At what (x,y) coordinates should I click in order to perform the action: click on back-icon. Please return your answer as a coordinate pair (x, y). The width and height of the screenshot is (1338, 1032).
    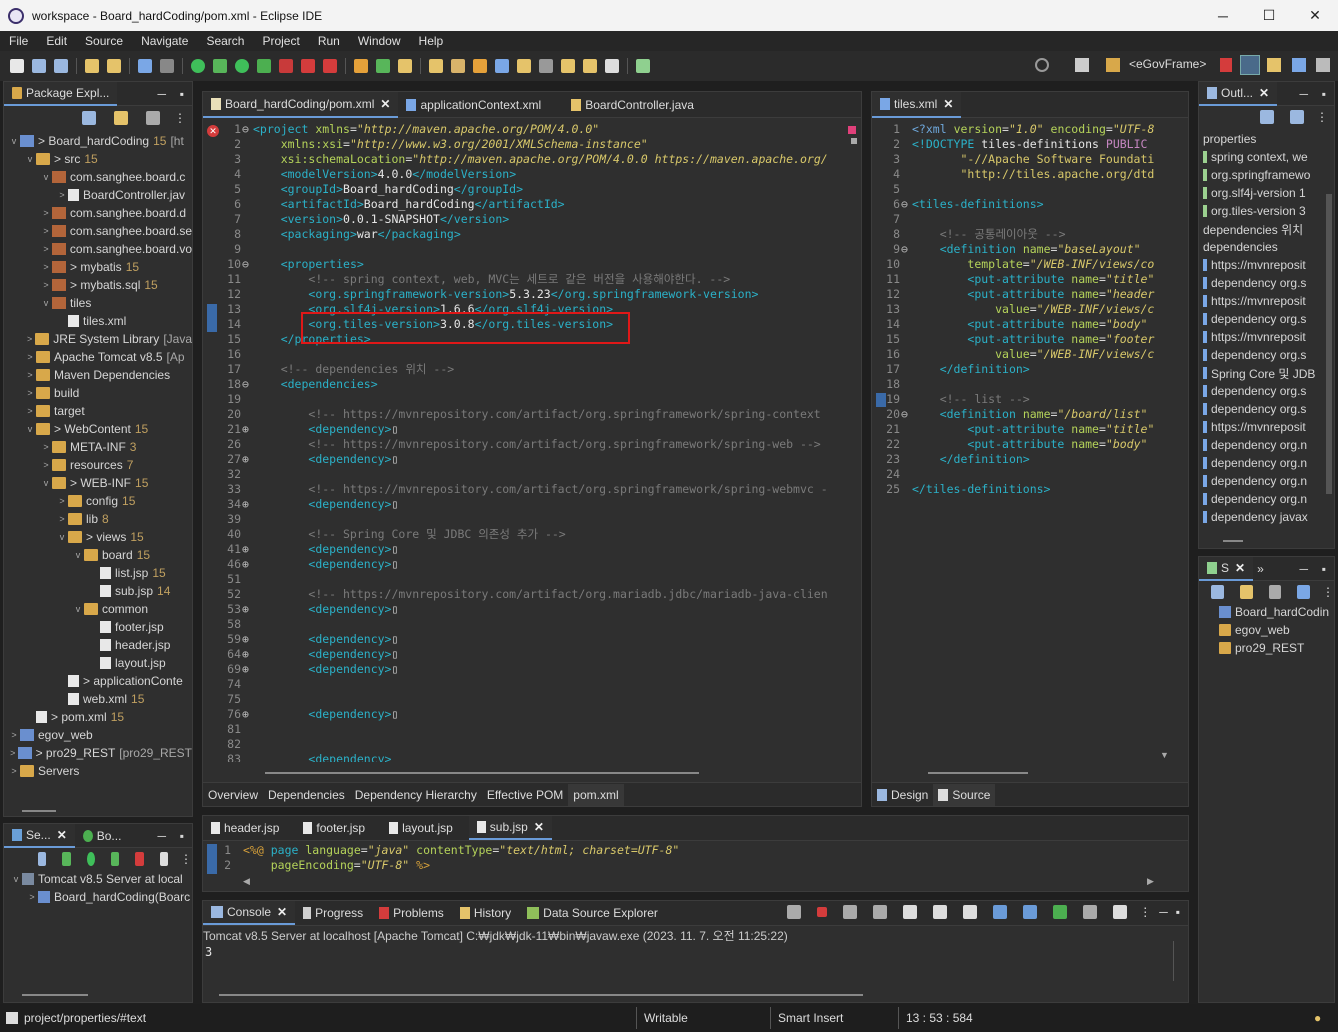
    Looking at the image, I should click on (590, 66).